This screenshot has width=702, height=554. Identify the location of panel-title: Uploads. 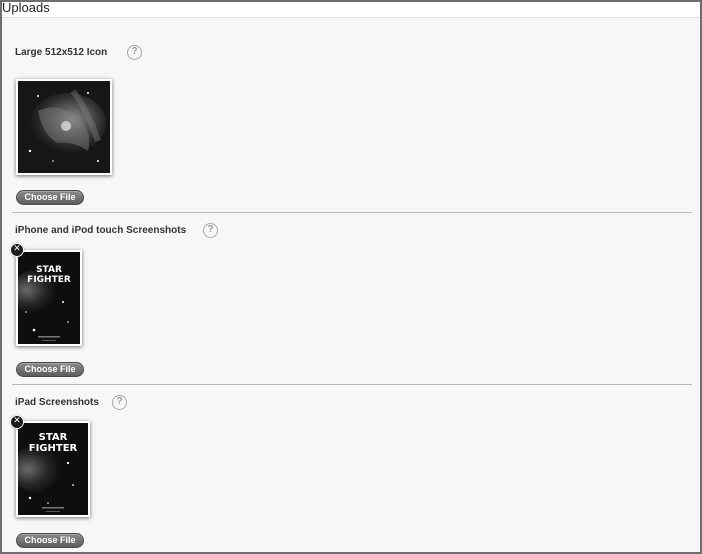
(26, 7).